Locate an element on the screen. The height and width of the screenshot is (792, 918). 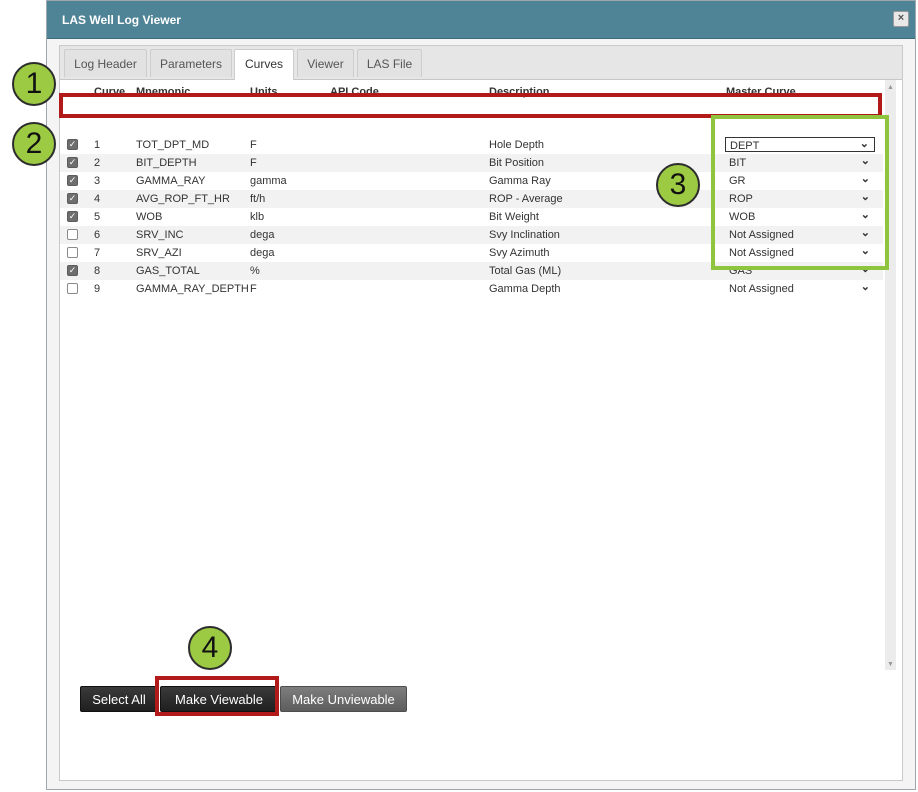
curve-number: 7 is located at coordinates (97, 253).